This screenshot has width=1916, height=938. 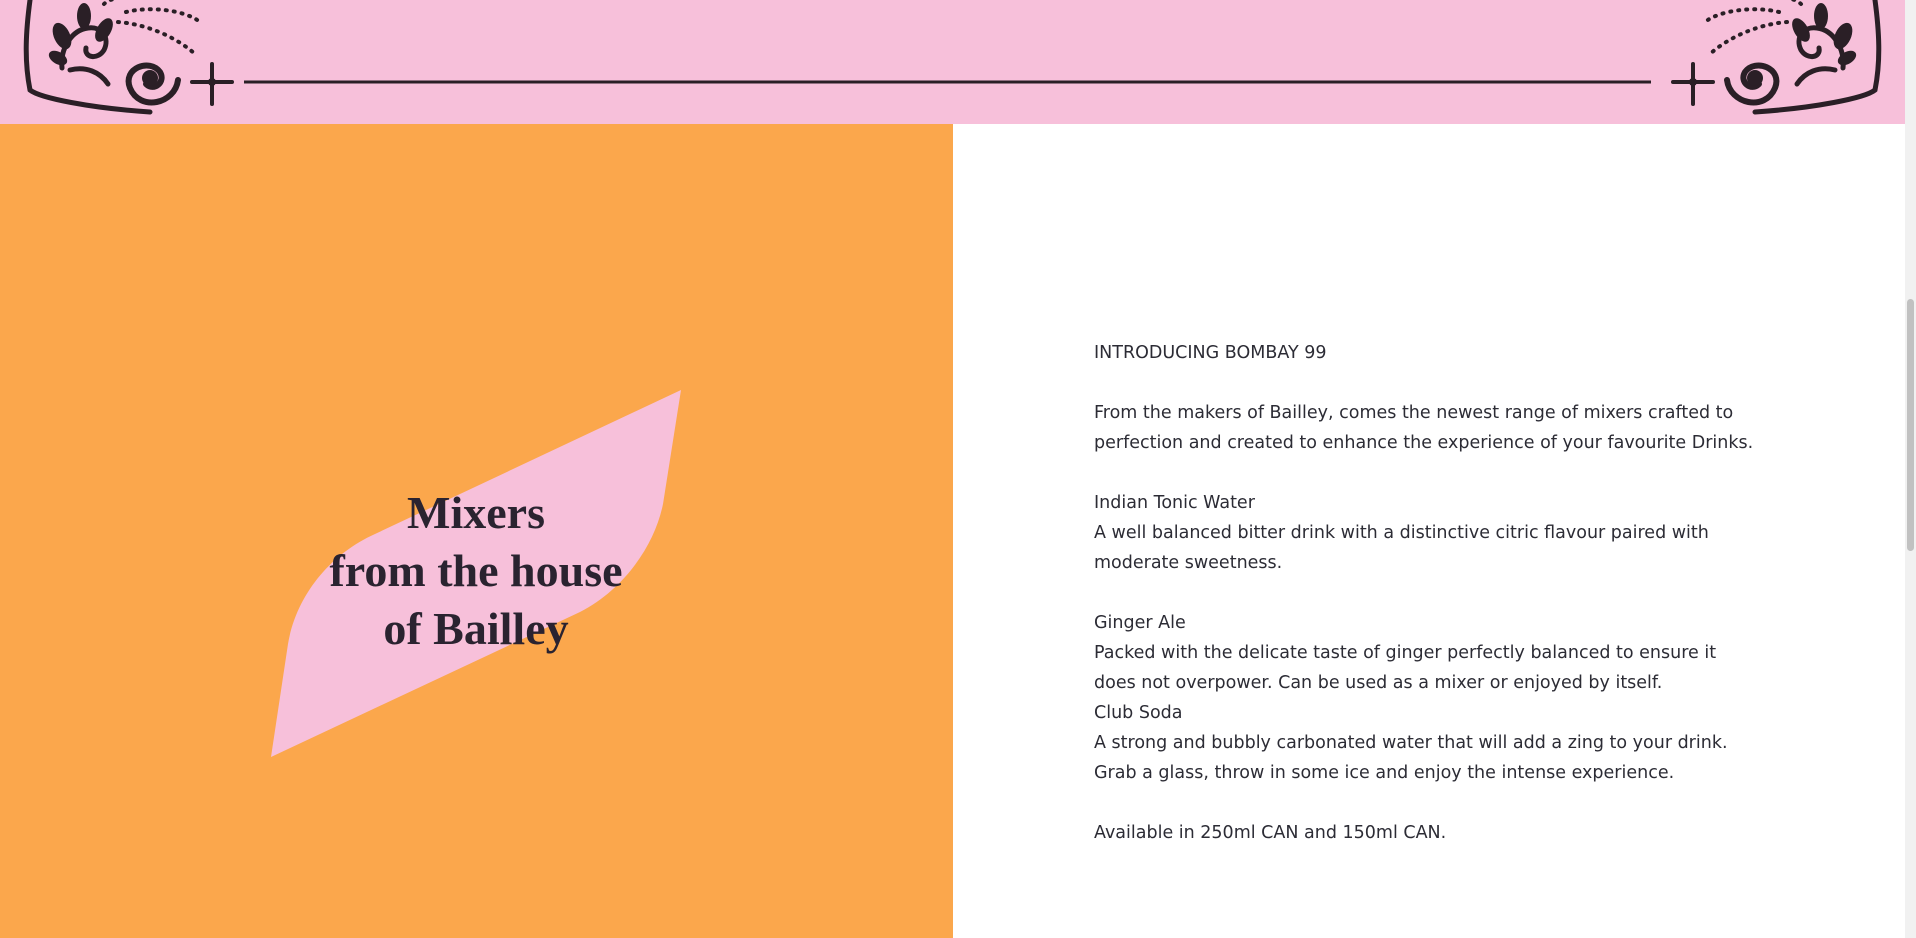 I want to click on product-name: Club Soda, so click(x=1138, y=713).